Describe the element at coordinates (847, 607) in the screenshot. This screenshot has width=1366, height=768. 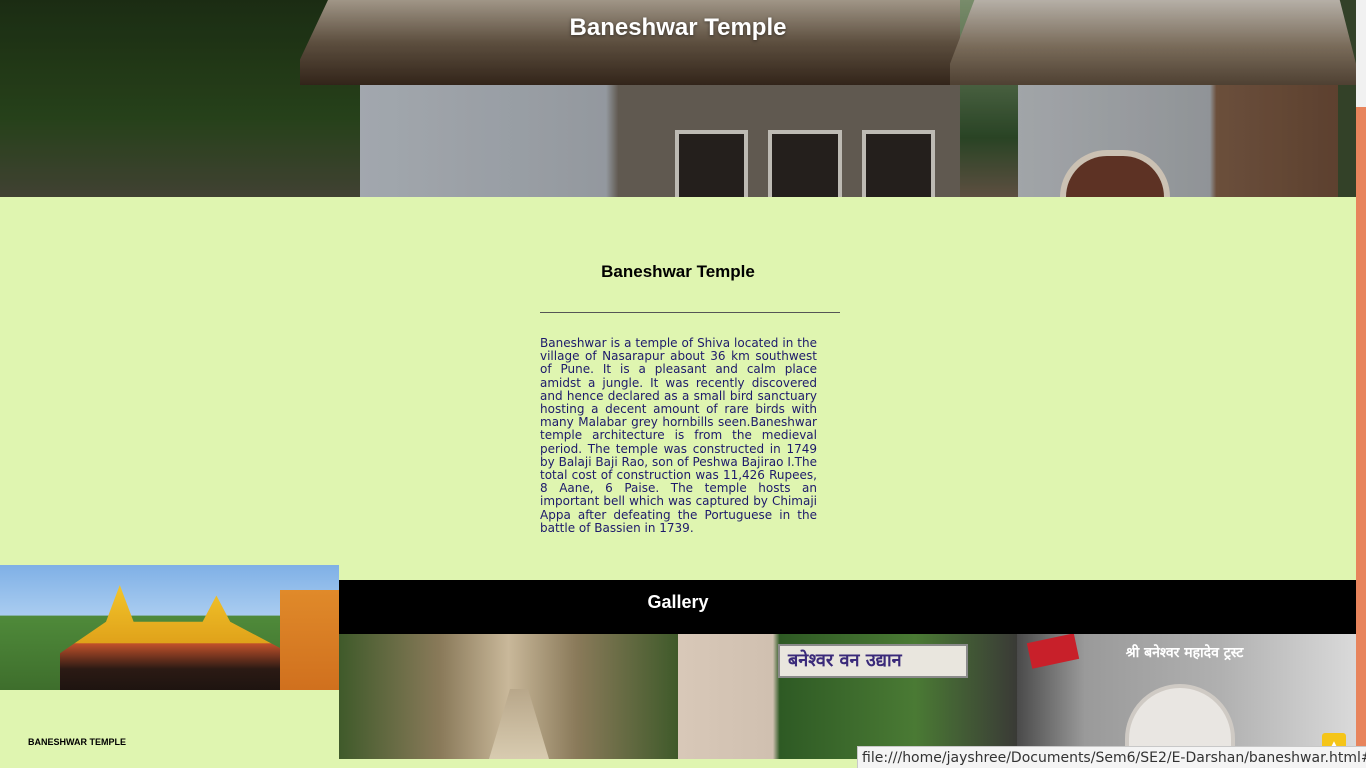
I see `gallery-header: Gallery` at that location.